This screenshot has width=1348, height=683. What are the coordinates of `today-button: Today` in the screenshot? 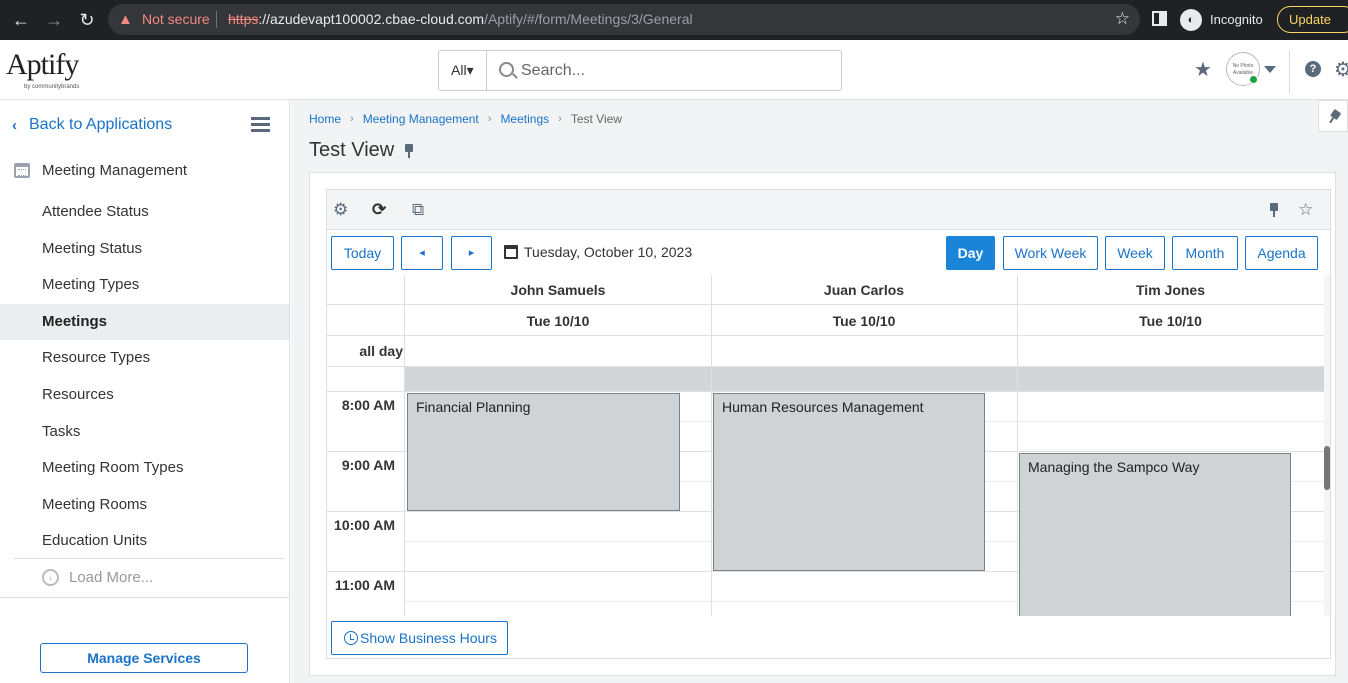 It's located at (362, 253).